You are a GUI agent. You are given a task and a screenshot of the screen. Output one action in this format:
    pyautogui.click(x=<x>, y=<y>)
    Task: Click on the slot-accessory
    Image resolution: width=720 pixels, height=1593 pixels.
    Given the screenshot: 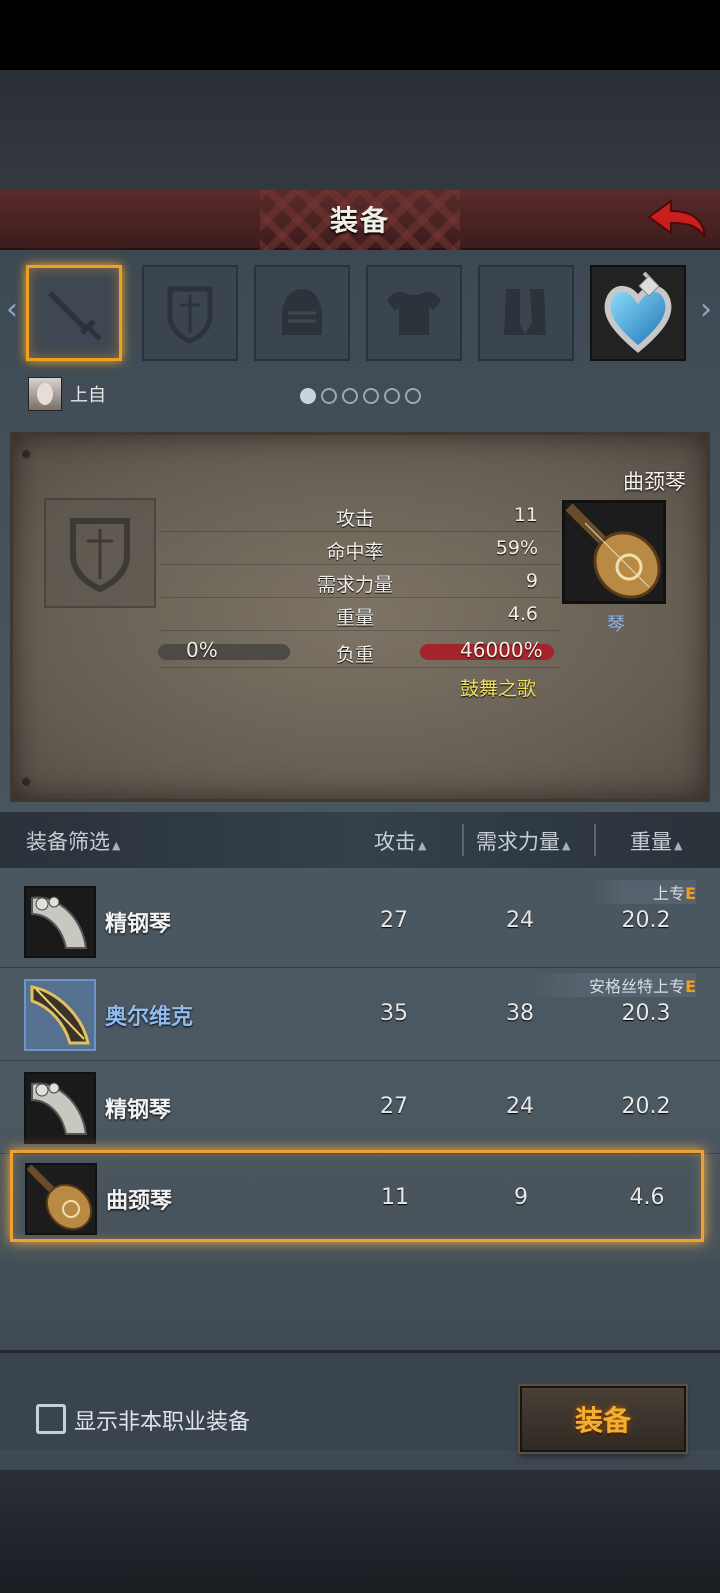 What is the action you would take?
    pyautogui.click(x=638, y=313)
    